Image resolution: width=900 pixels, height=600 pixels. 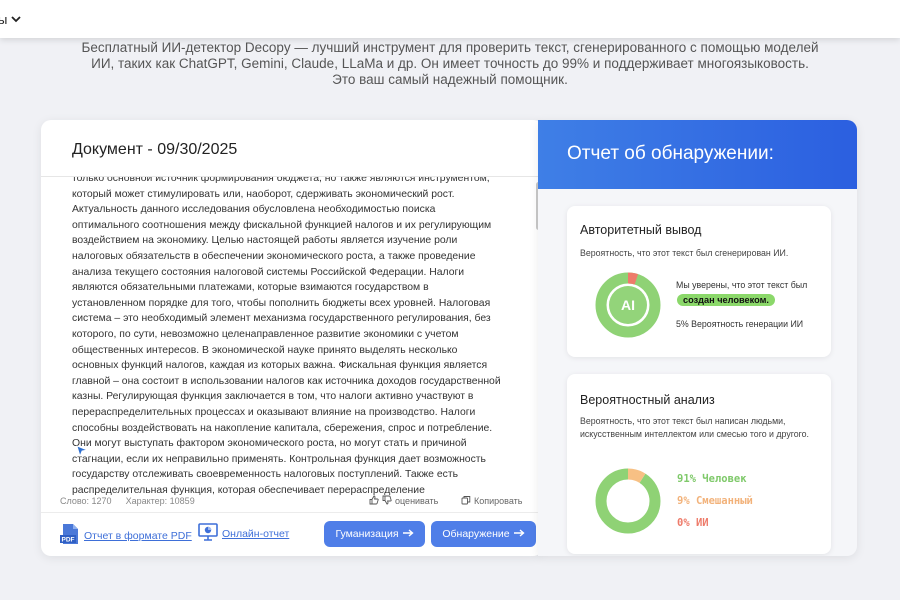 I want to click on detect-label: Обнаружение, so click(x=476, y=534).